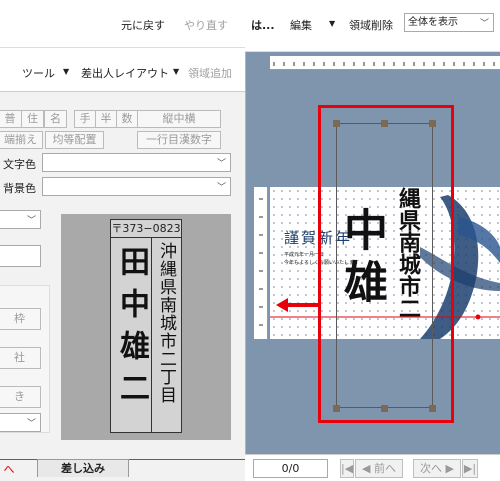  What do you see at coordinates (136, 186) in the screenshot?
I see `bg-color-select: ﹀` at bounding box center [136, 186].